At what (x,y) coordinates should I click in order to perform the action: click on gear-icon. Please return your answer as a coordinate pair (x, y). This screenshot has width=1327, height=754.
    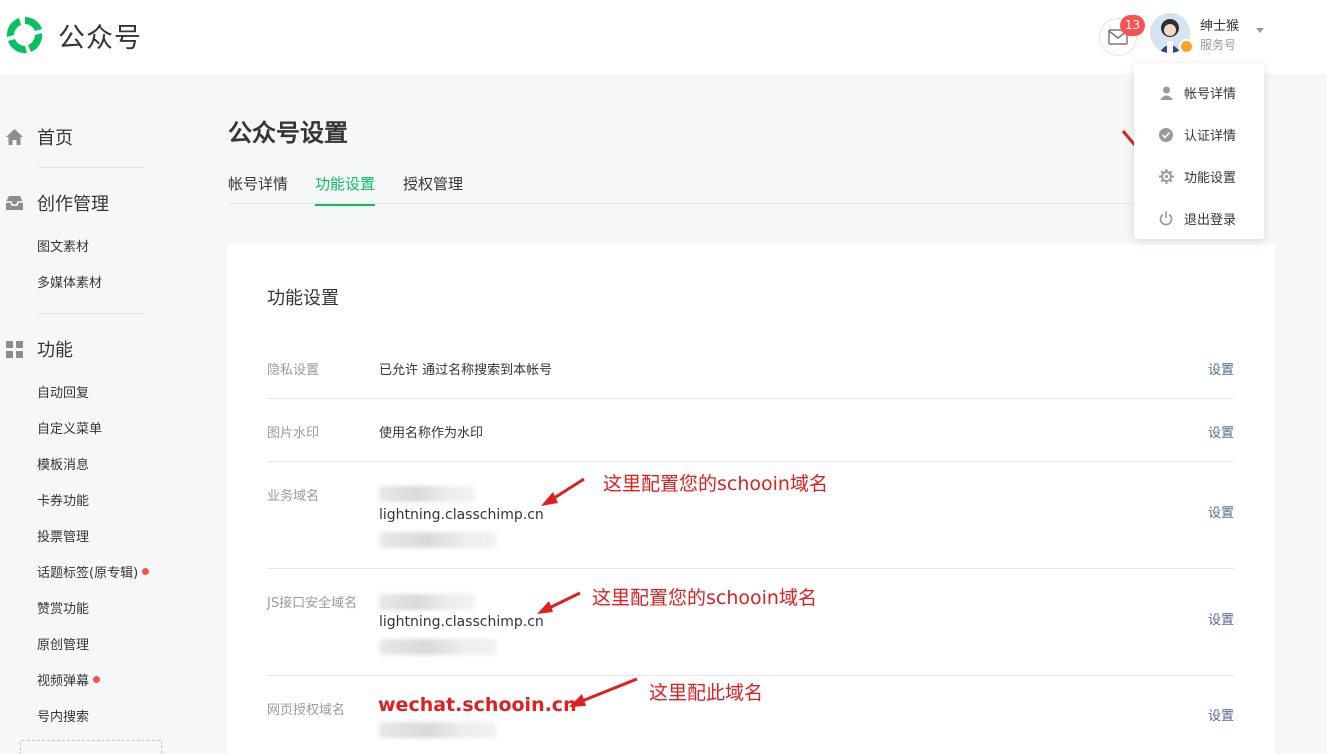
    Looking at the image, I should click on (1166, 177).